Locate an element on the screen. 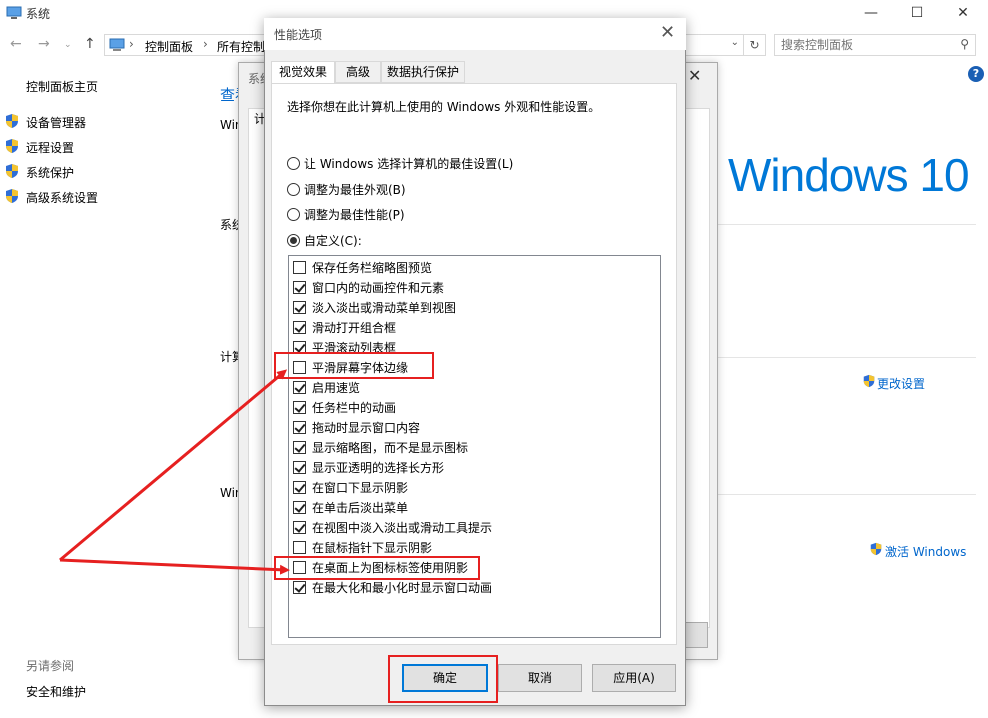 The image size is (988, 718). annotation-arrows is located at coordinates (174, 472).